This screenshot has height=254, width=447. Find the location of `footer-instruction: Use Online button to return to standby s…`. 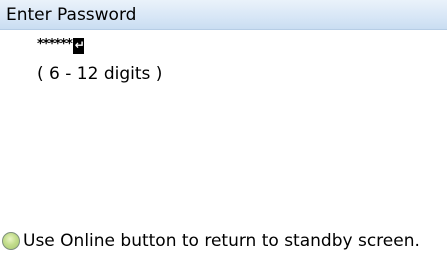

footer-instruction: Use Online button to return to standby s… is located at coordinates (211, 241).